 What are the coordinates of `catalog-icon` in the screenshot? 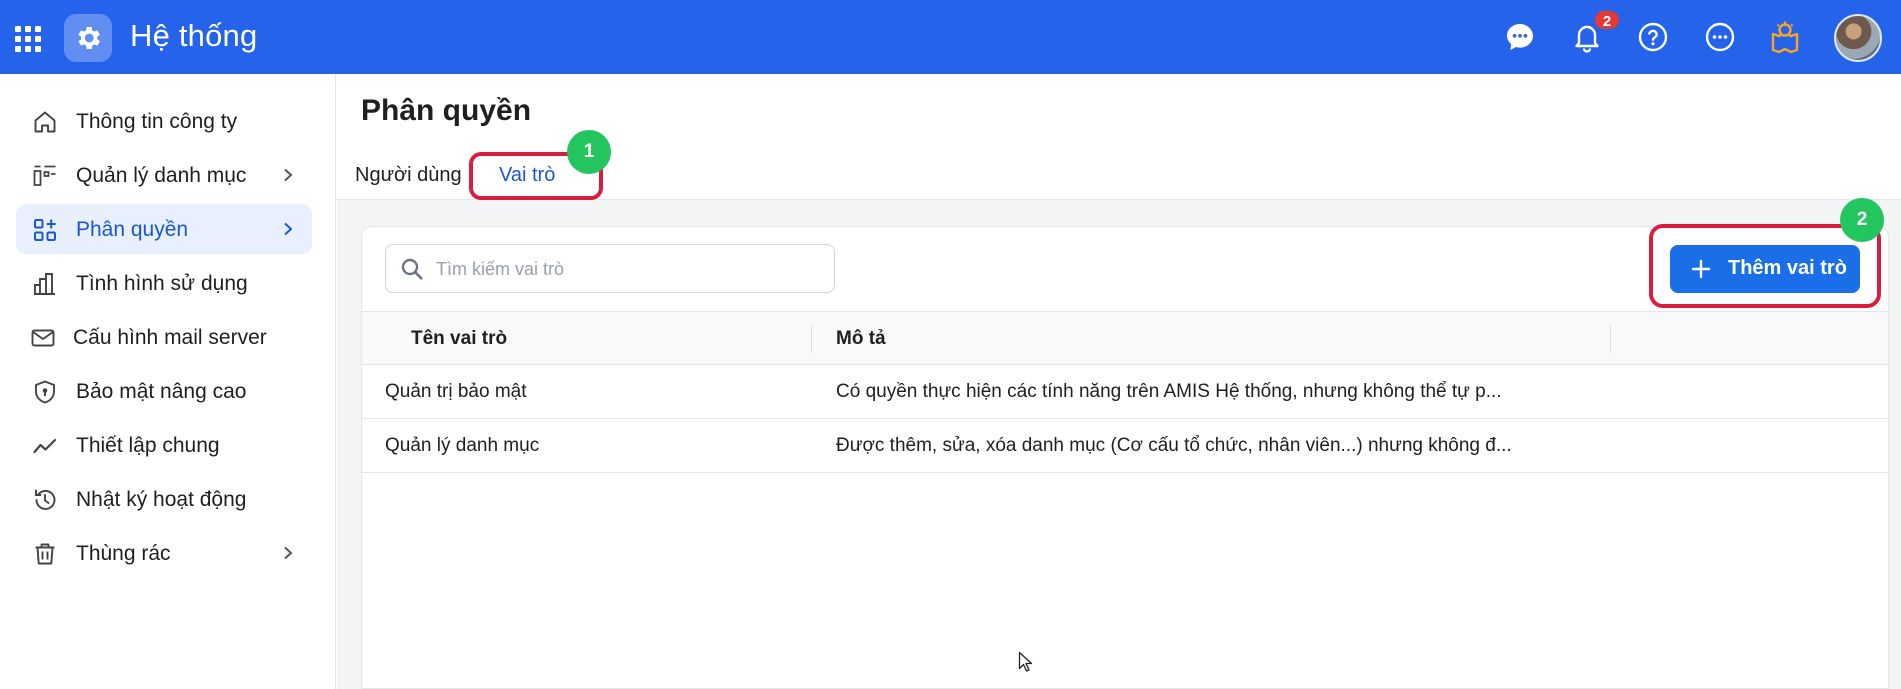 It's located at (44, 175).